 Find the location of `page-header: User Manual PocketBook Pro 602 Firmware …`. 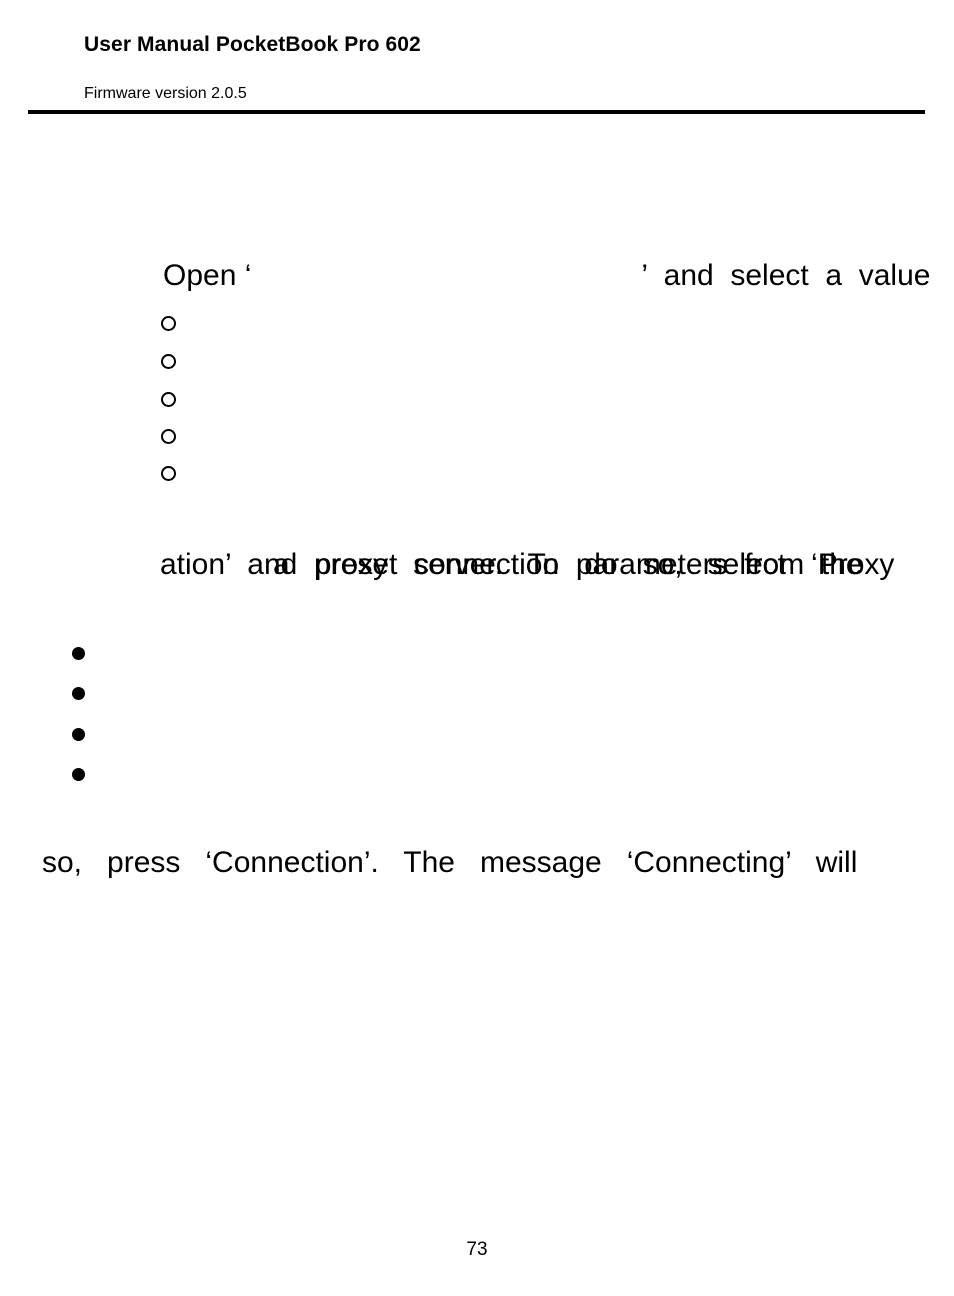

page-header: User Manual PocketBook Pro 602 Firmware … is located at coordinates (477, 59).